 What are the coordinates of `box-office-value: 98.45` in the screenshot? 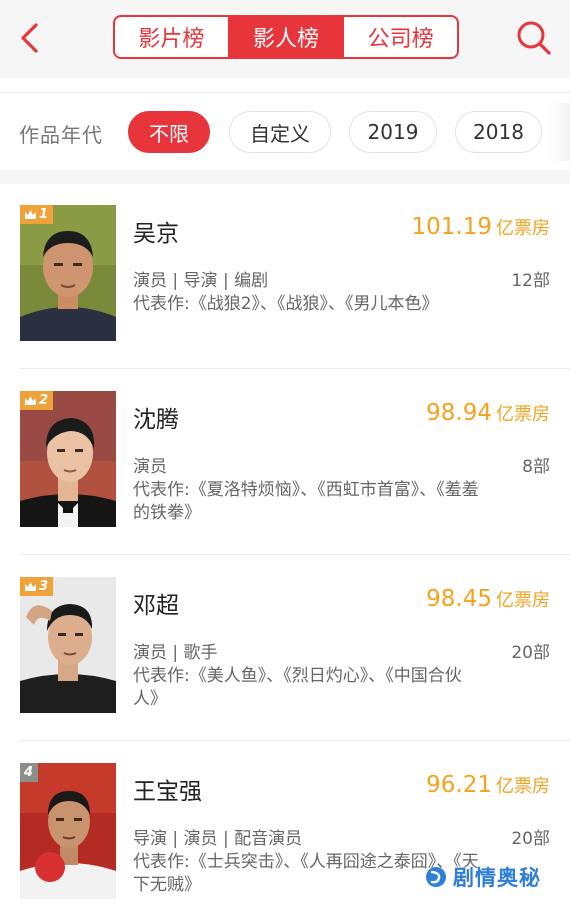 It's located at (459, 599).